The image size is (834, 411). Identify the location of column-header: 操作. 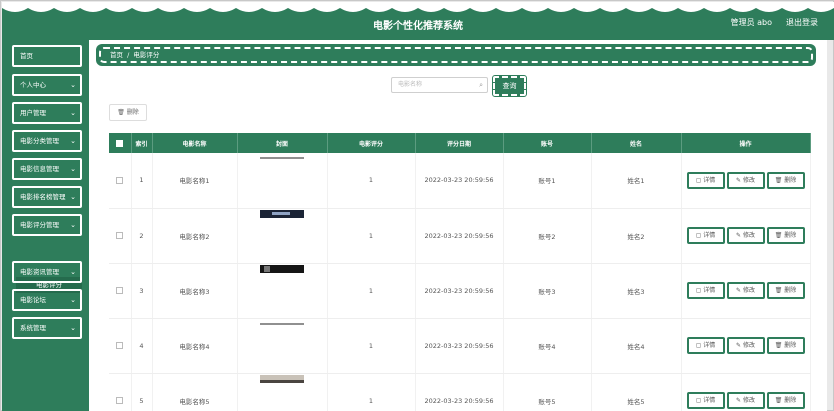
(746, 143).